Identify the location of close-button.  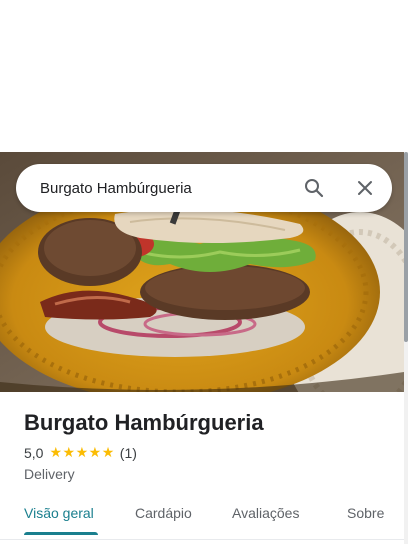
(365, 188).